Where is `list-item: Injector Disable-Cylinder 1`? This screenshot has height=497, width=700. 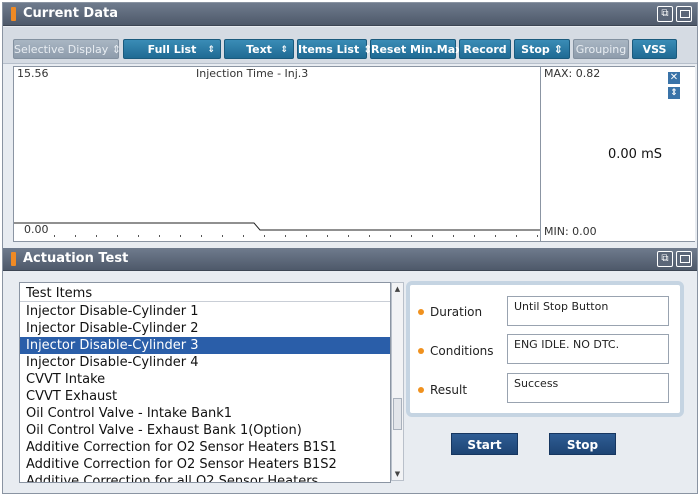 list-item: Injector Disable-Cylinder 1 is located at coordinates (205, 311).